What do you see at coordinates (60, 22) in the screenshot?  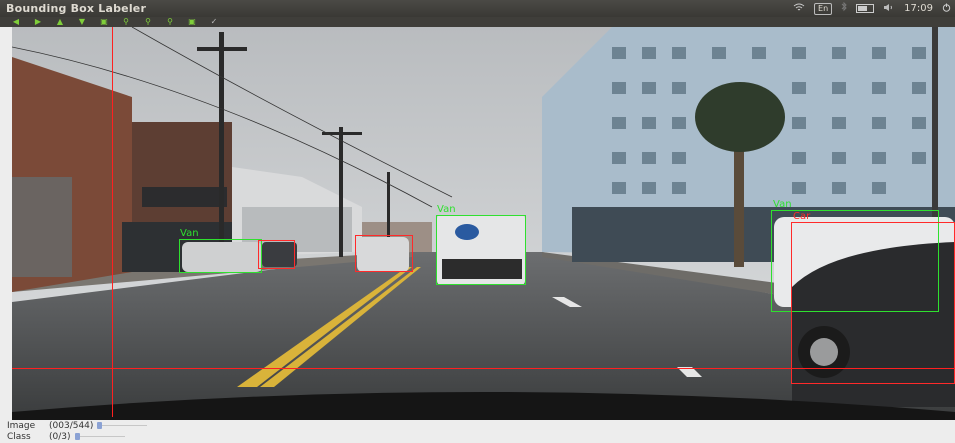 I see `arrow-up-icon: ▲` at bounding box center [60, 22].